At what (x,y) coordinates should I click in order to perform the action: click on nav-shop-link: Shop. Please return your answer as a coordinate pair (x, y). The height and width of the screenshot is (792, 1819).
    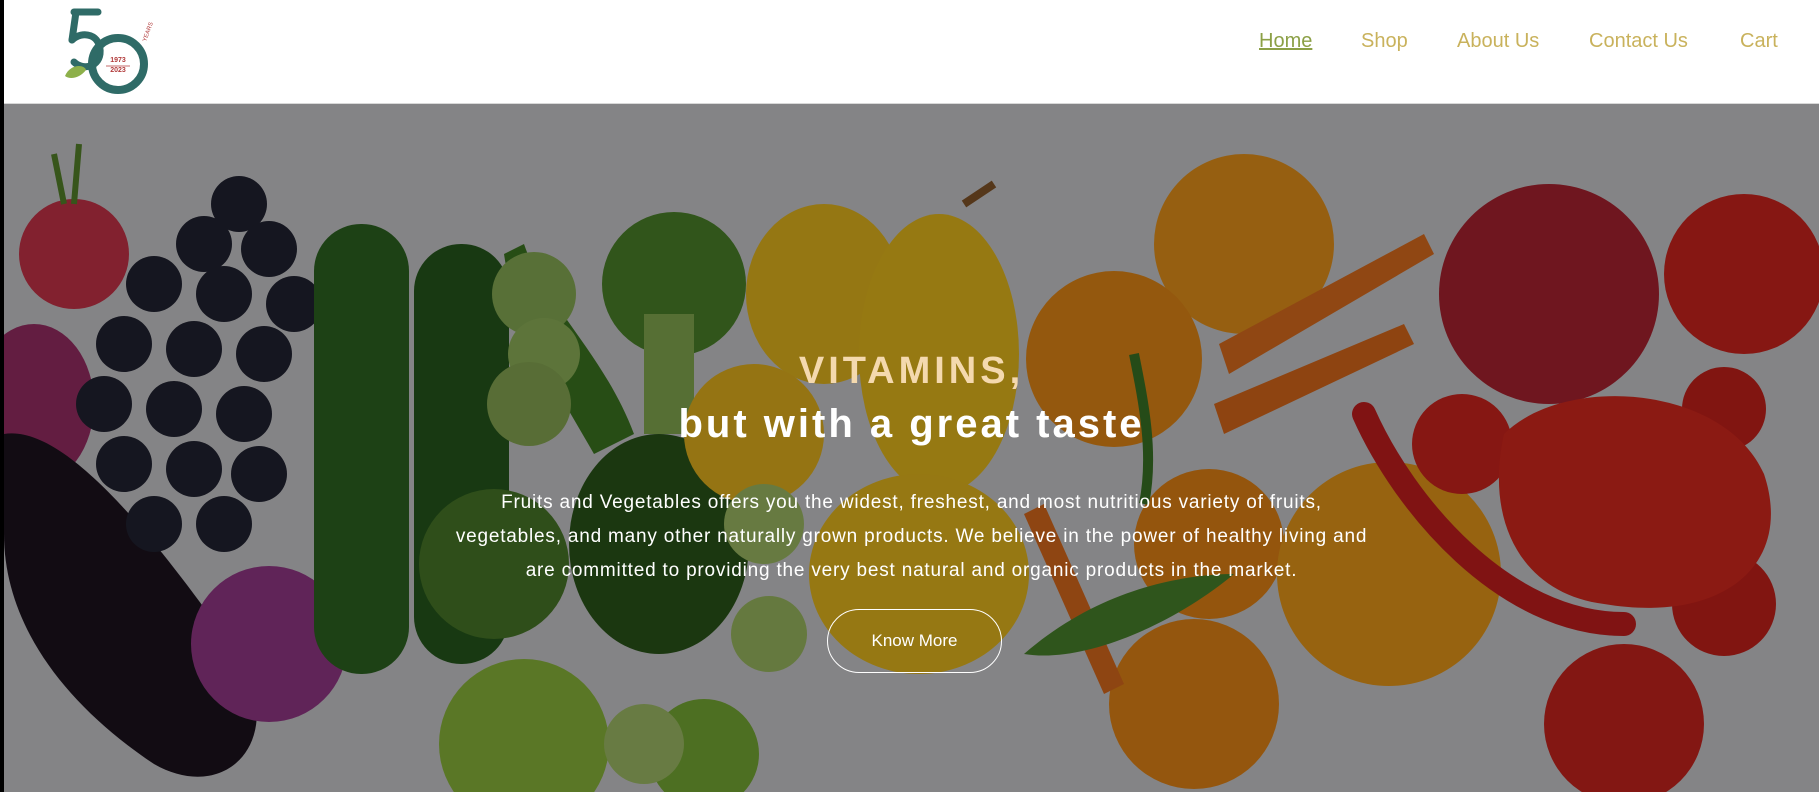
    Looking at the image, I should click on (1384, 41).